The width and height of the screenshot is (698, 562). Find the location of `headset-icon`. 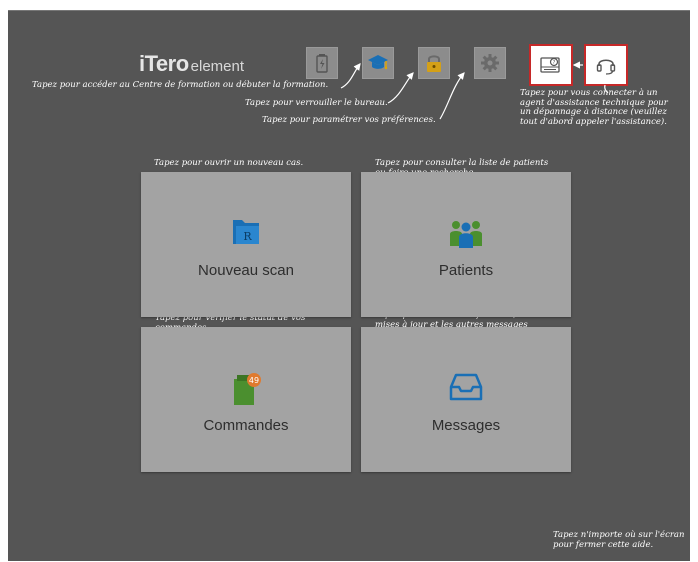

headset-icon is located at coordinates (606, 67).